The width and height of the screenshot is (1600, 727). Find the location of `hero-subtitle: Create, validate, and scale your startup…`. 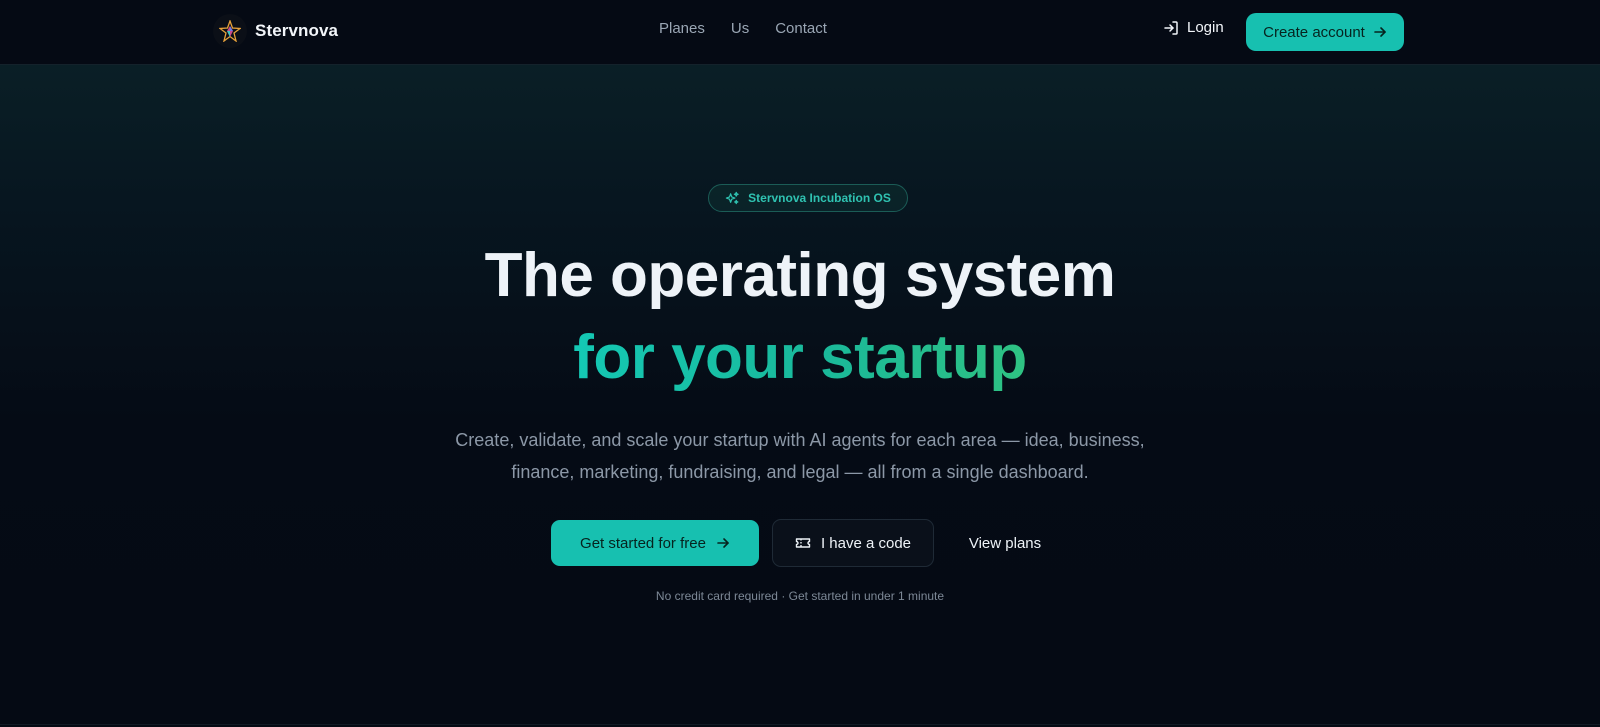

hero-subtitle: Create, validate, and scale your startup… is located at coordinates (800, 456).